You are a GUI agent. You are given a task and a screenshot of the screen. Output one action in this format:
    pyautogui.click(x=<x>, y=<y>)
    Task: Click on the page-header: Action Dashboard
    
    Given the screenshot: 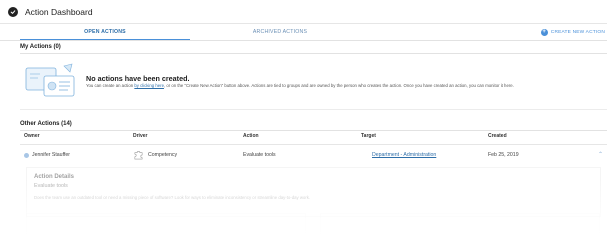 What is the action you would take?
    pyautogui.click(x=303, y=12)
    